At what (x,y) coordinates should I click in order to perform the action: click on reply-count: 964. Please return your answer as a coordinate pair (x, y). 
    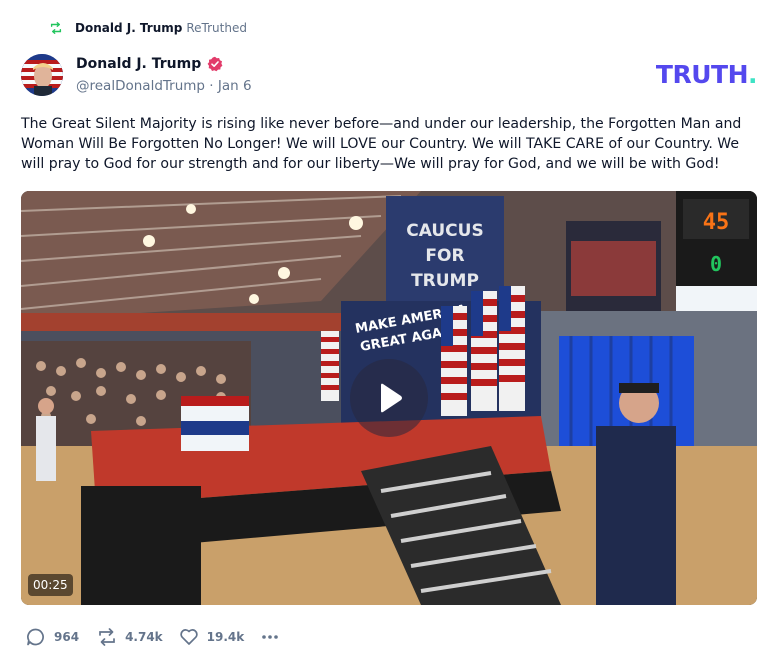
    Looking at the image, I should click on (67, 637).